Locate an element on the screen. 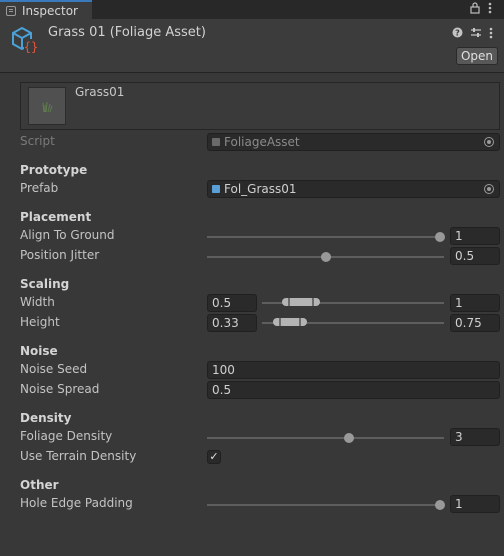 This screenshot has height=556, width=504. grass-thumbnail-icon is located at coordinates (47, 107).